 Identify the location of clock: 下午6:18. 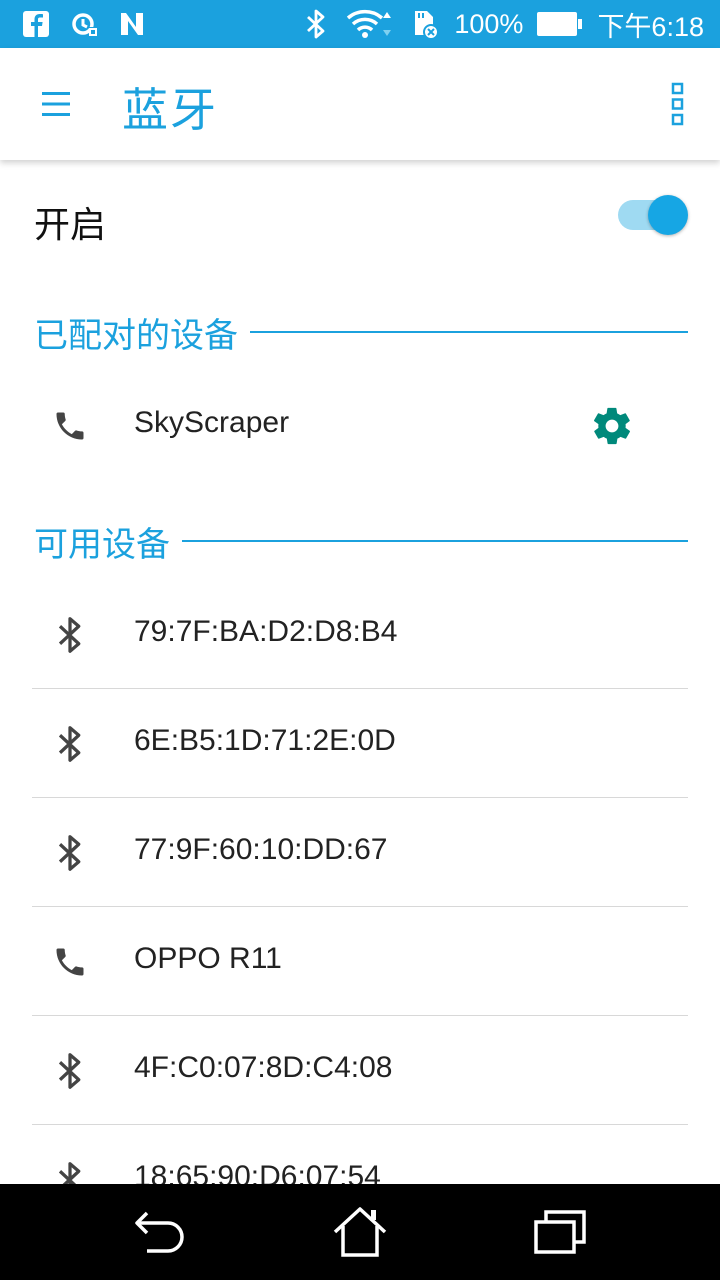
(650, 26).